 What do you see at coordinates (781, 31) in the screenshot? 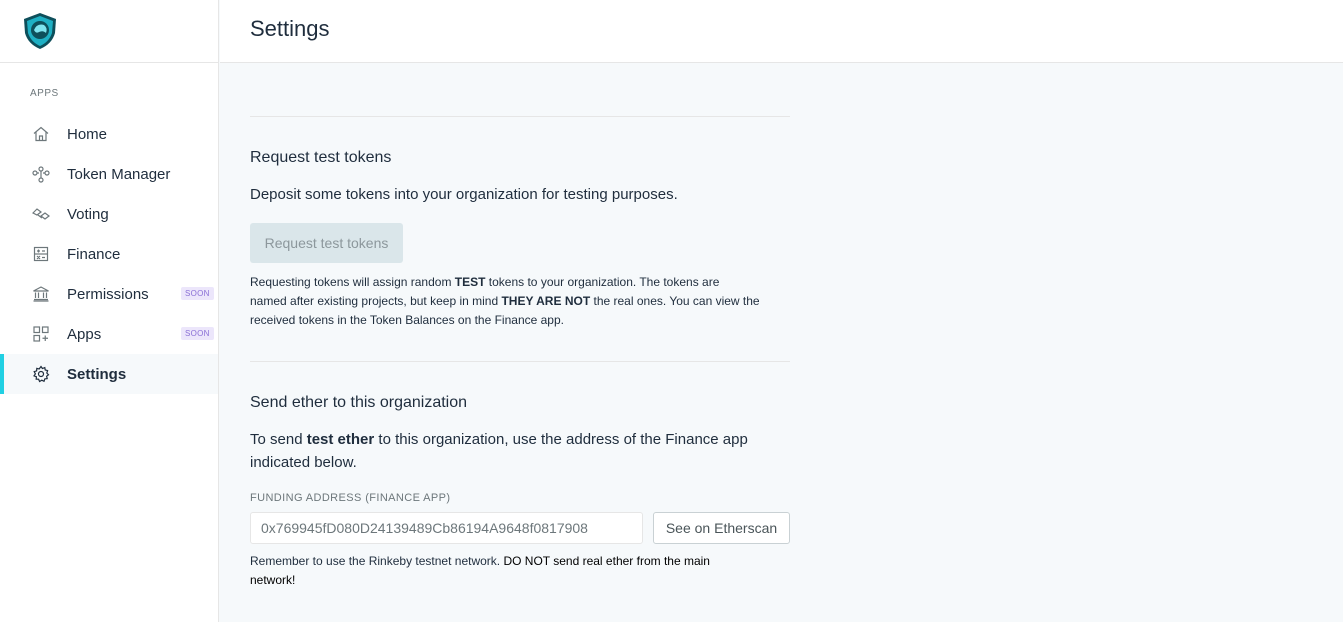
I see `top-bar: Settings` at bounding box center [781, 31].